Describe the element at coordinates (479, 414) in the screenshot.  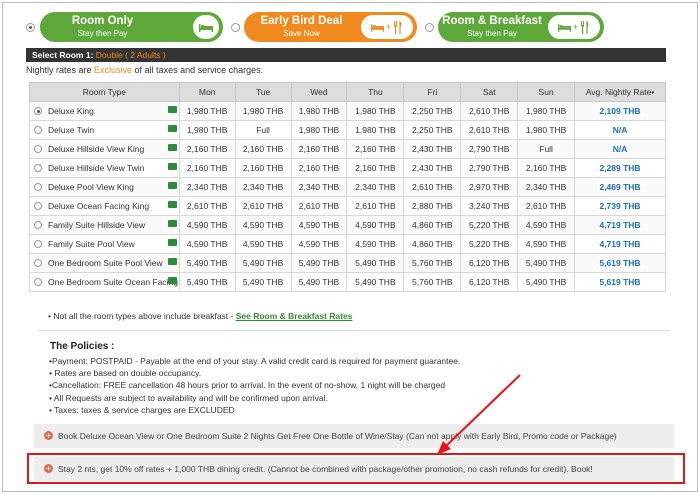
I see `annotation-arrow-icon` at that location.